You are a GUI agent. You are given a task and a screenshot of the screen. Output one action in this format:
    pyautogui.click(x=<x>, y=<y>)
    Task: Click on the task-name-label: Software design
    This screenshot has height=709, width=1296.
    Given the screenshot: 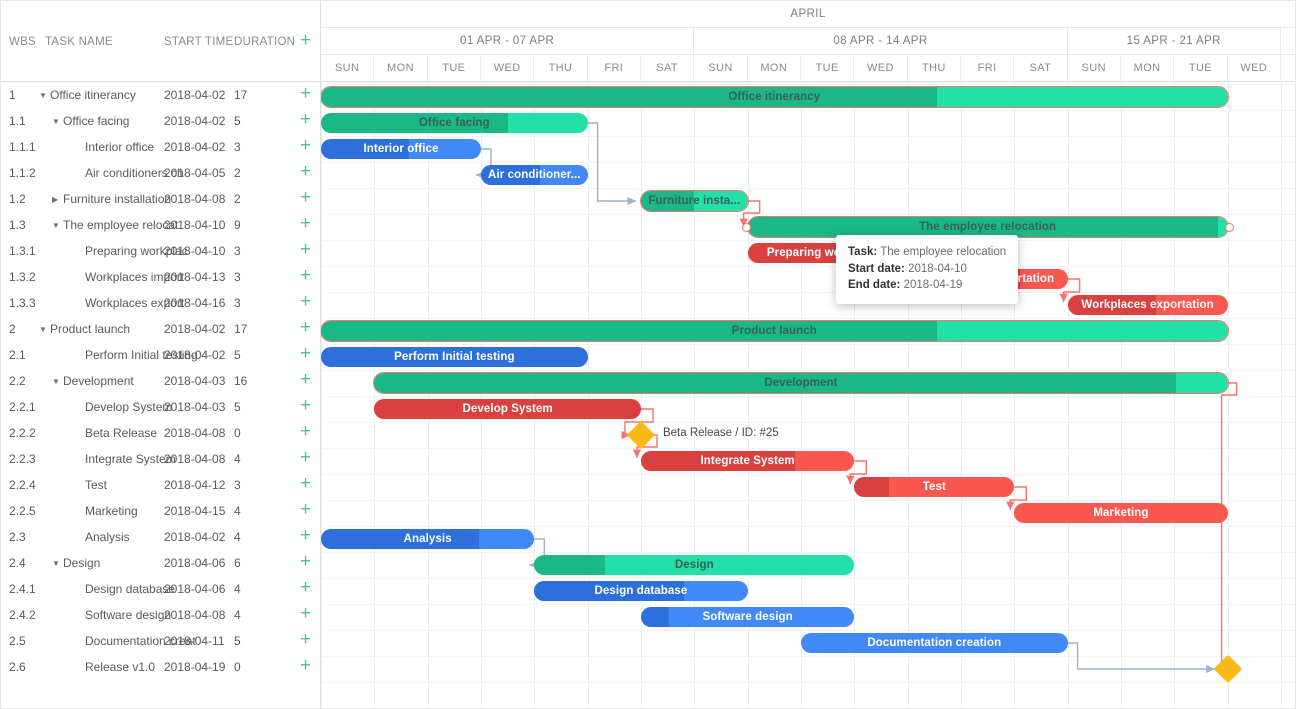 What is the action you would take?
    pyautogui.click(x=128, y=615)
    